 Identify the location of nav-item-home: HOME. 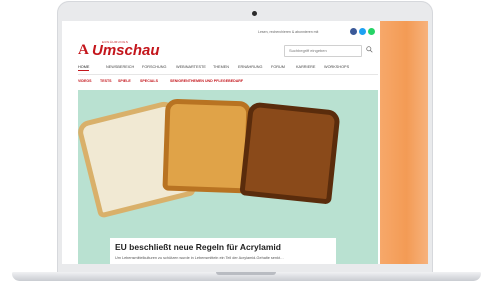
(84, 68).